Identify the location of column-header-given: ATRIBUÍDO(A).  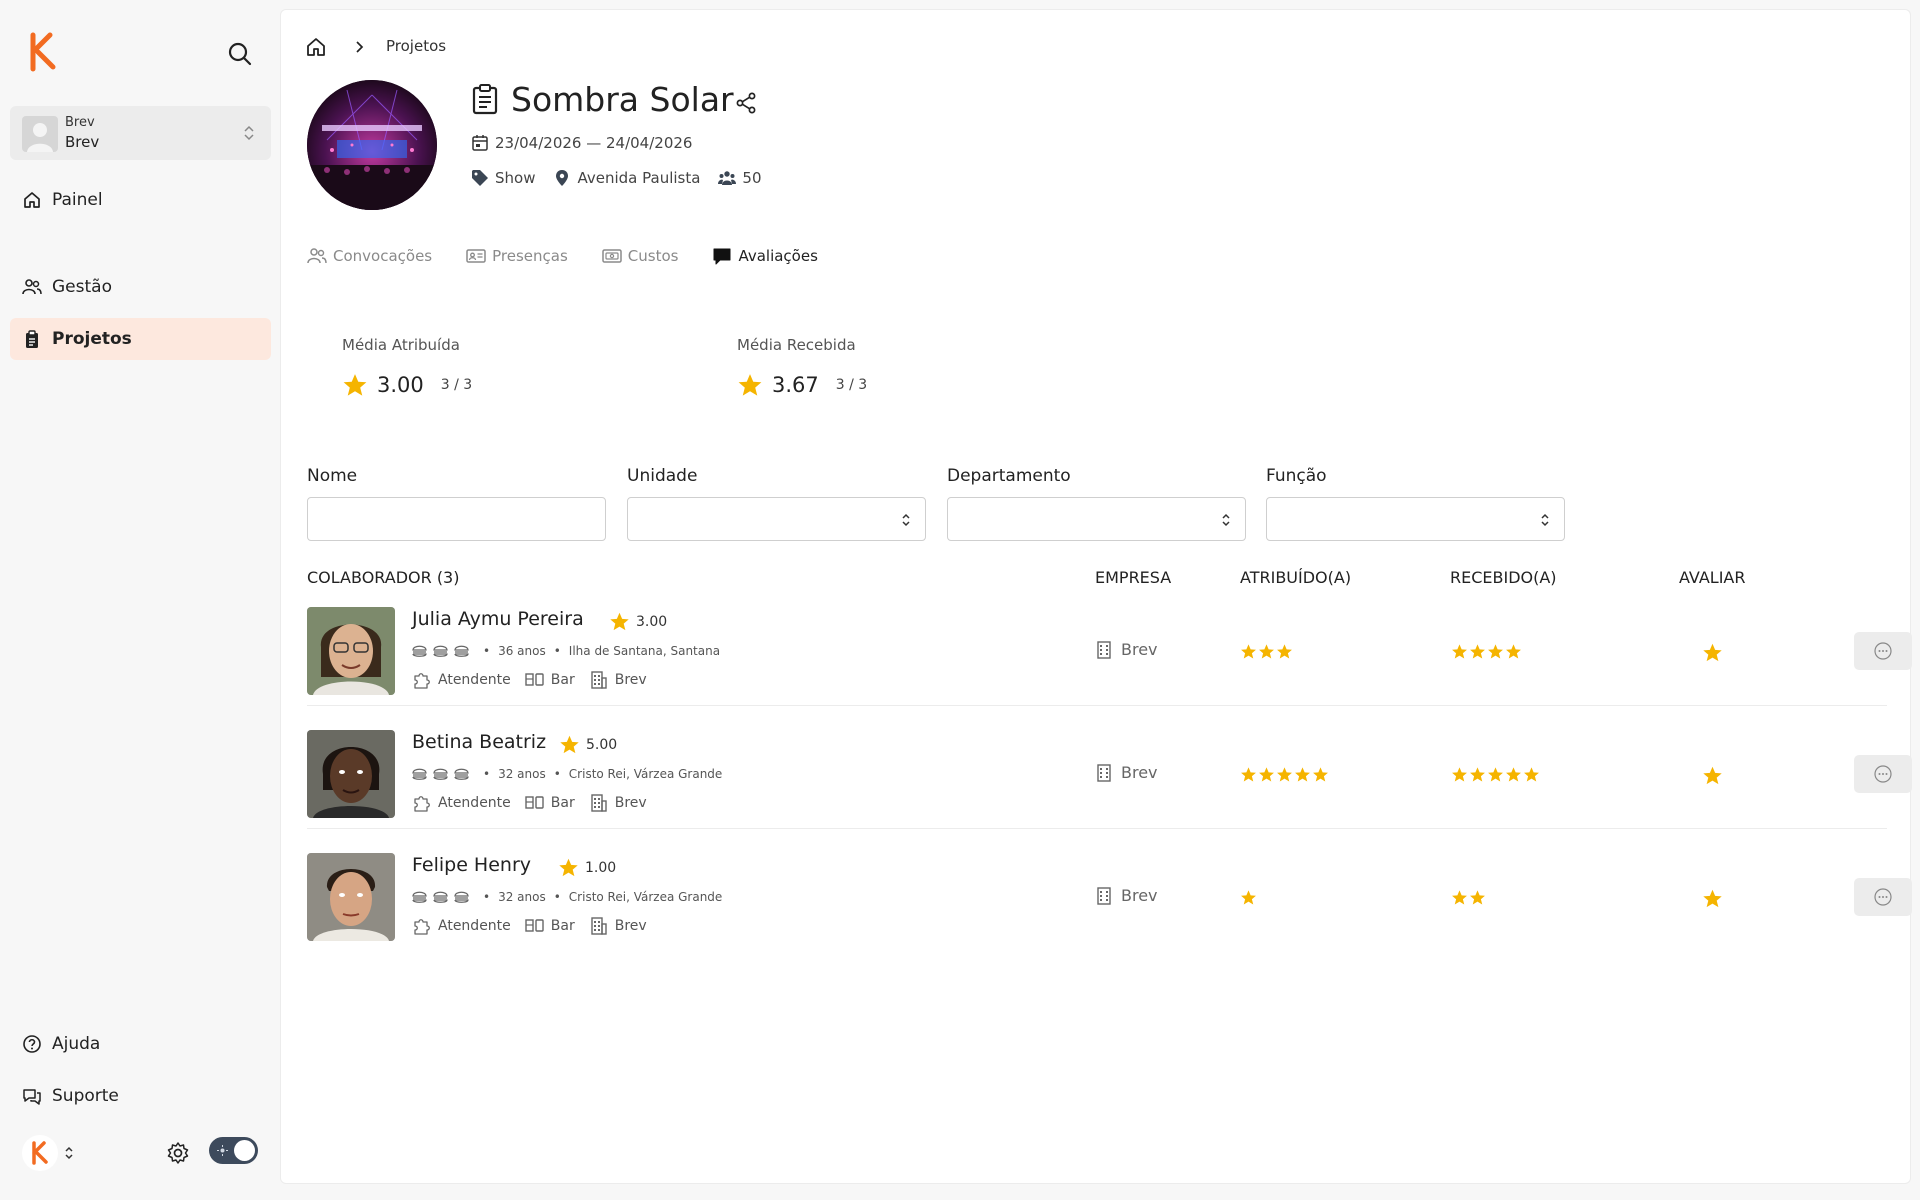
(1295, 577).